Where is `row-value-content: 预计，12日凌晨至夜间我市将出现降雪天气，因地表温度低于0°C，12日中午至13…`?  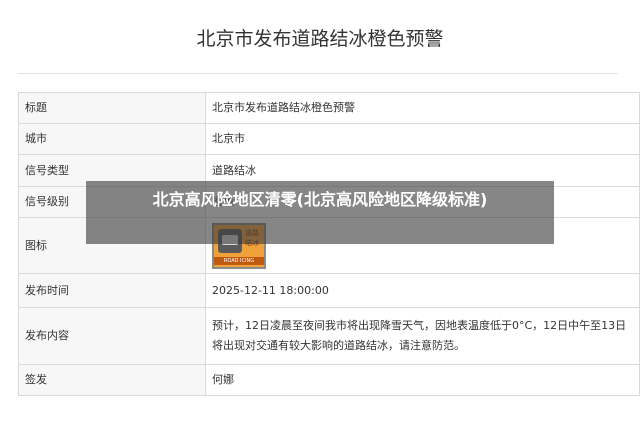 row-value-content: 预计，12日凌晨至夜间我市将出现降雪天气，因地表温度低于0°C，12日中午至13… is located at coordinates (422, 336).